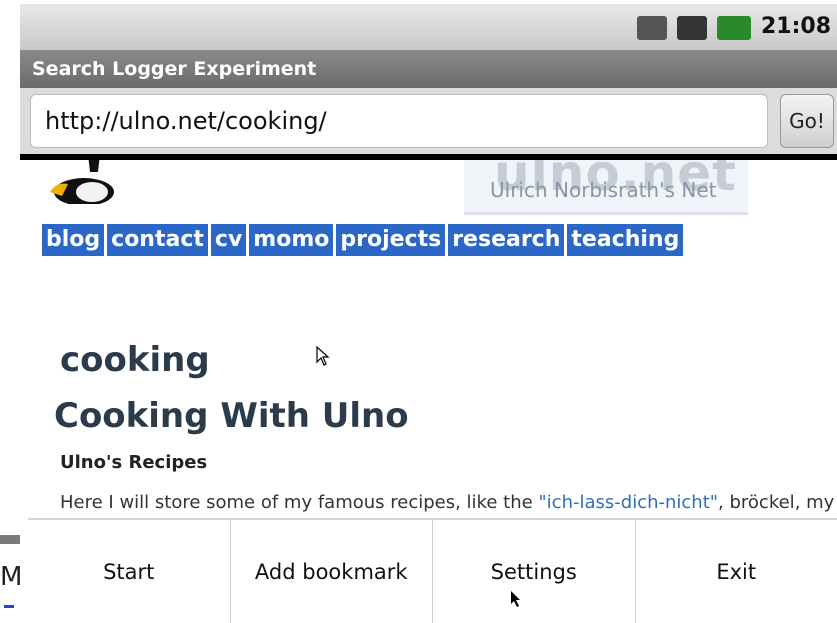  I want to click on nav-tab-projects: projects, so click(390, 240).